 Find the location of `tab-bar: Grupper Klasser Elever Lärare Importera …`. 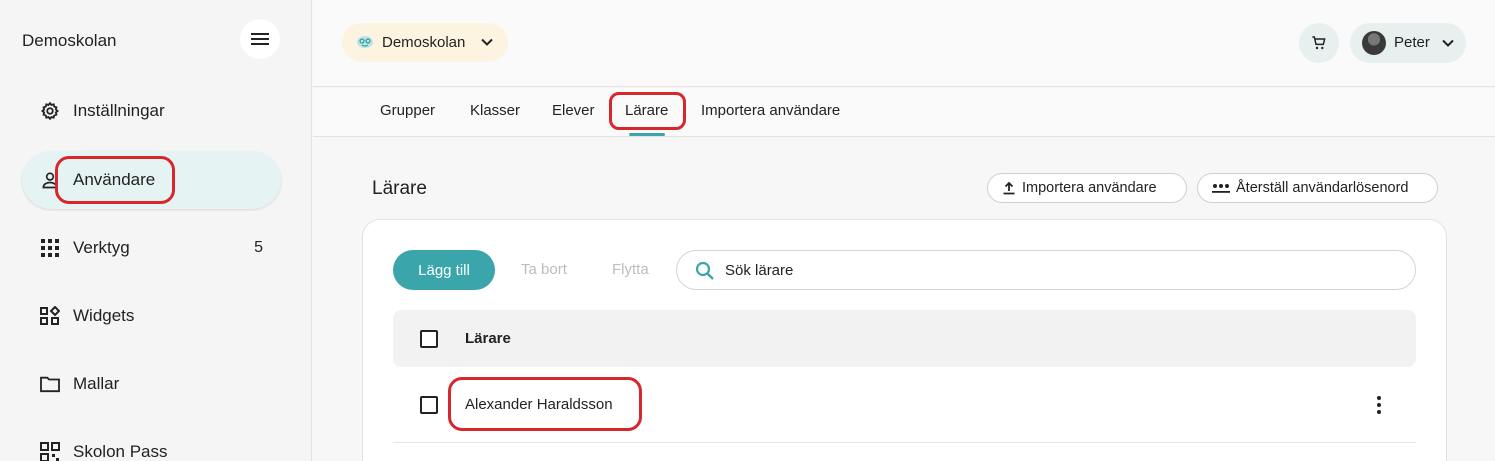

tab-bar: Grupper Klasser Elever Lärare Importera … is located at coordinates (904, 112).